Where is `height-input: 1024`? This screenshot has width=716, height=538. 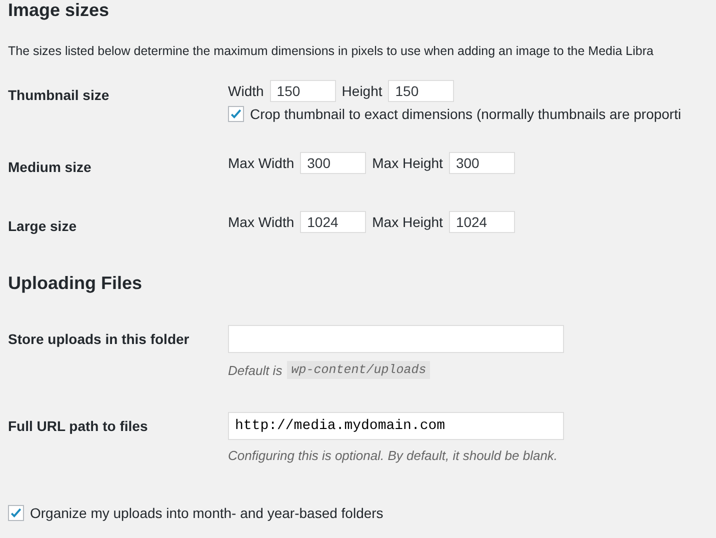 height-input: 1024 is located at coordinates (481, 222).